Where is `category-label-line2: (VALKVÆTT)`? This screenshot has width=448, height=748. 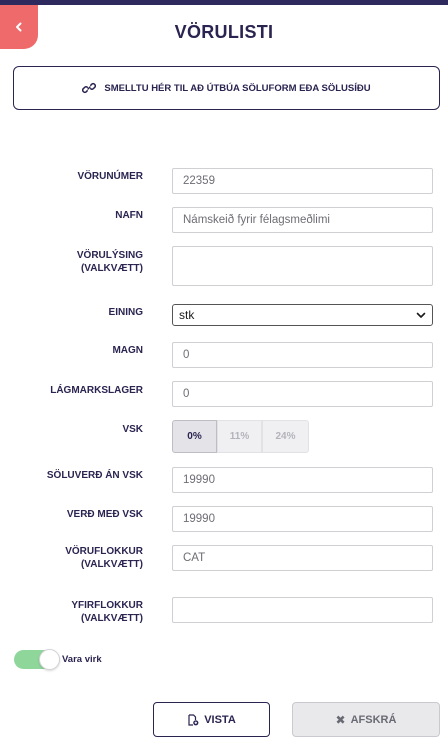
category-label-line2: (VALKVÆTT) is located at coordinates (111, 564).